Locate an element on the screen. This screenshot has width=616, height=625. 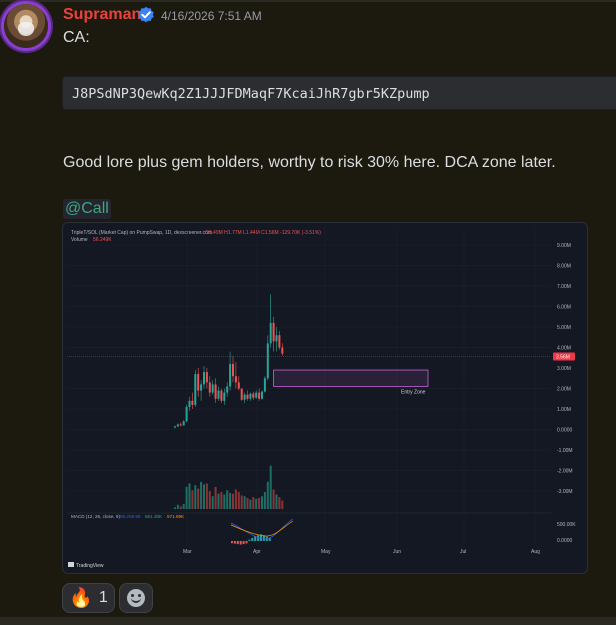
y-tick-label: 4.00M is located at coordinates (564, 349).